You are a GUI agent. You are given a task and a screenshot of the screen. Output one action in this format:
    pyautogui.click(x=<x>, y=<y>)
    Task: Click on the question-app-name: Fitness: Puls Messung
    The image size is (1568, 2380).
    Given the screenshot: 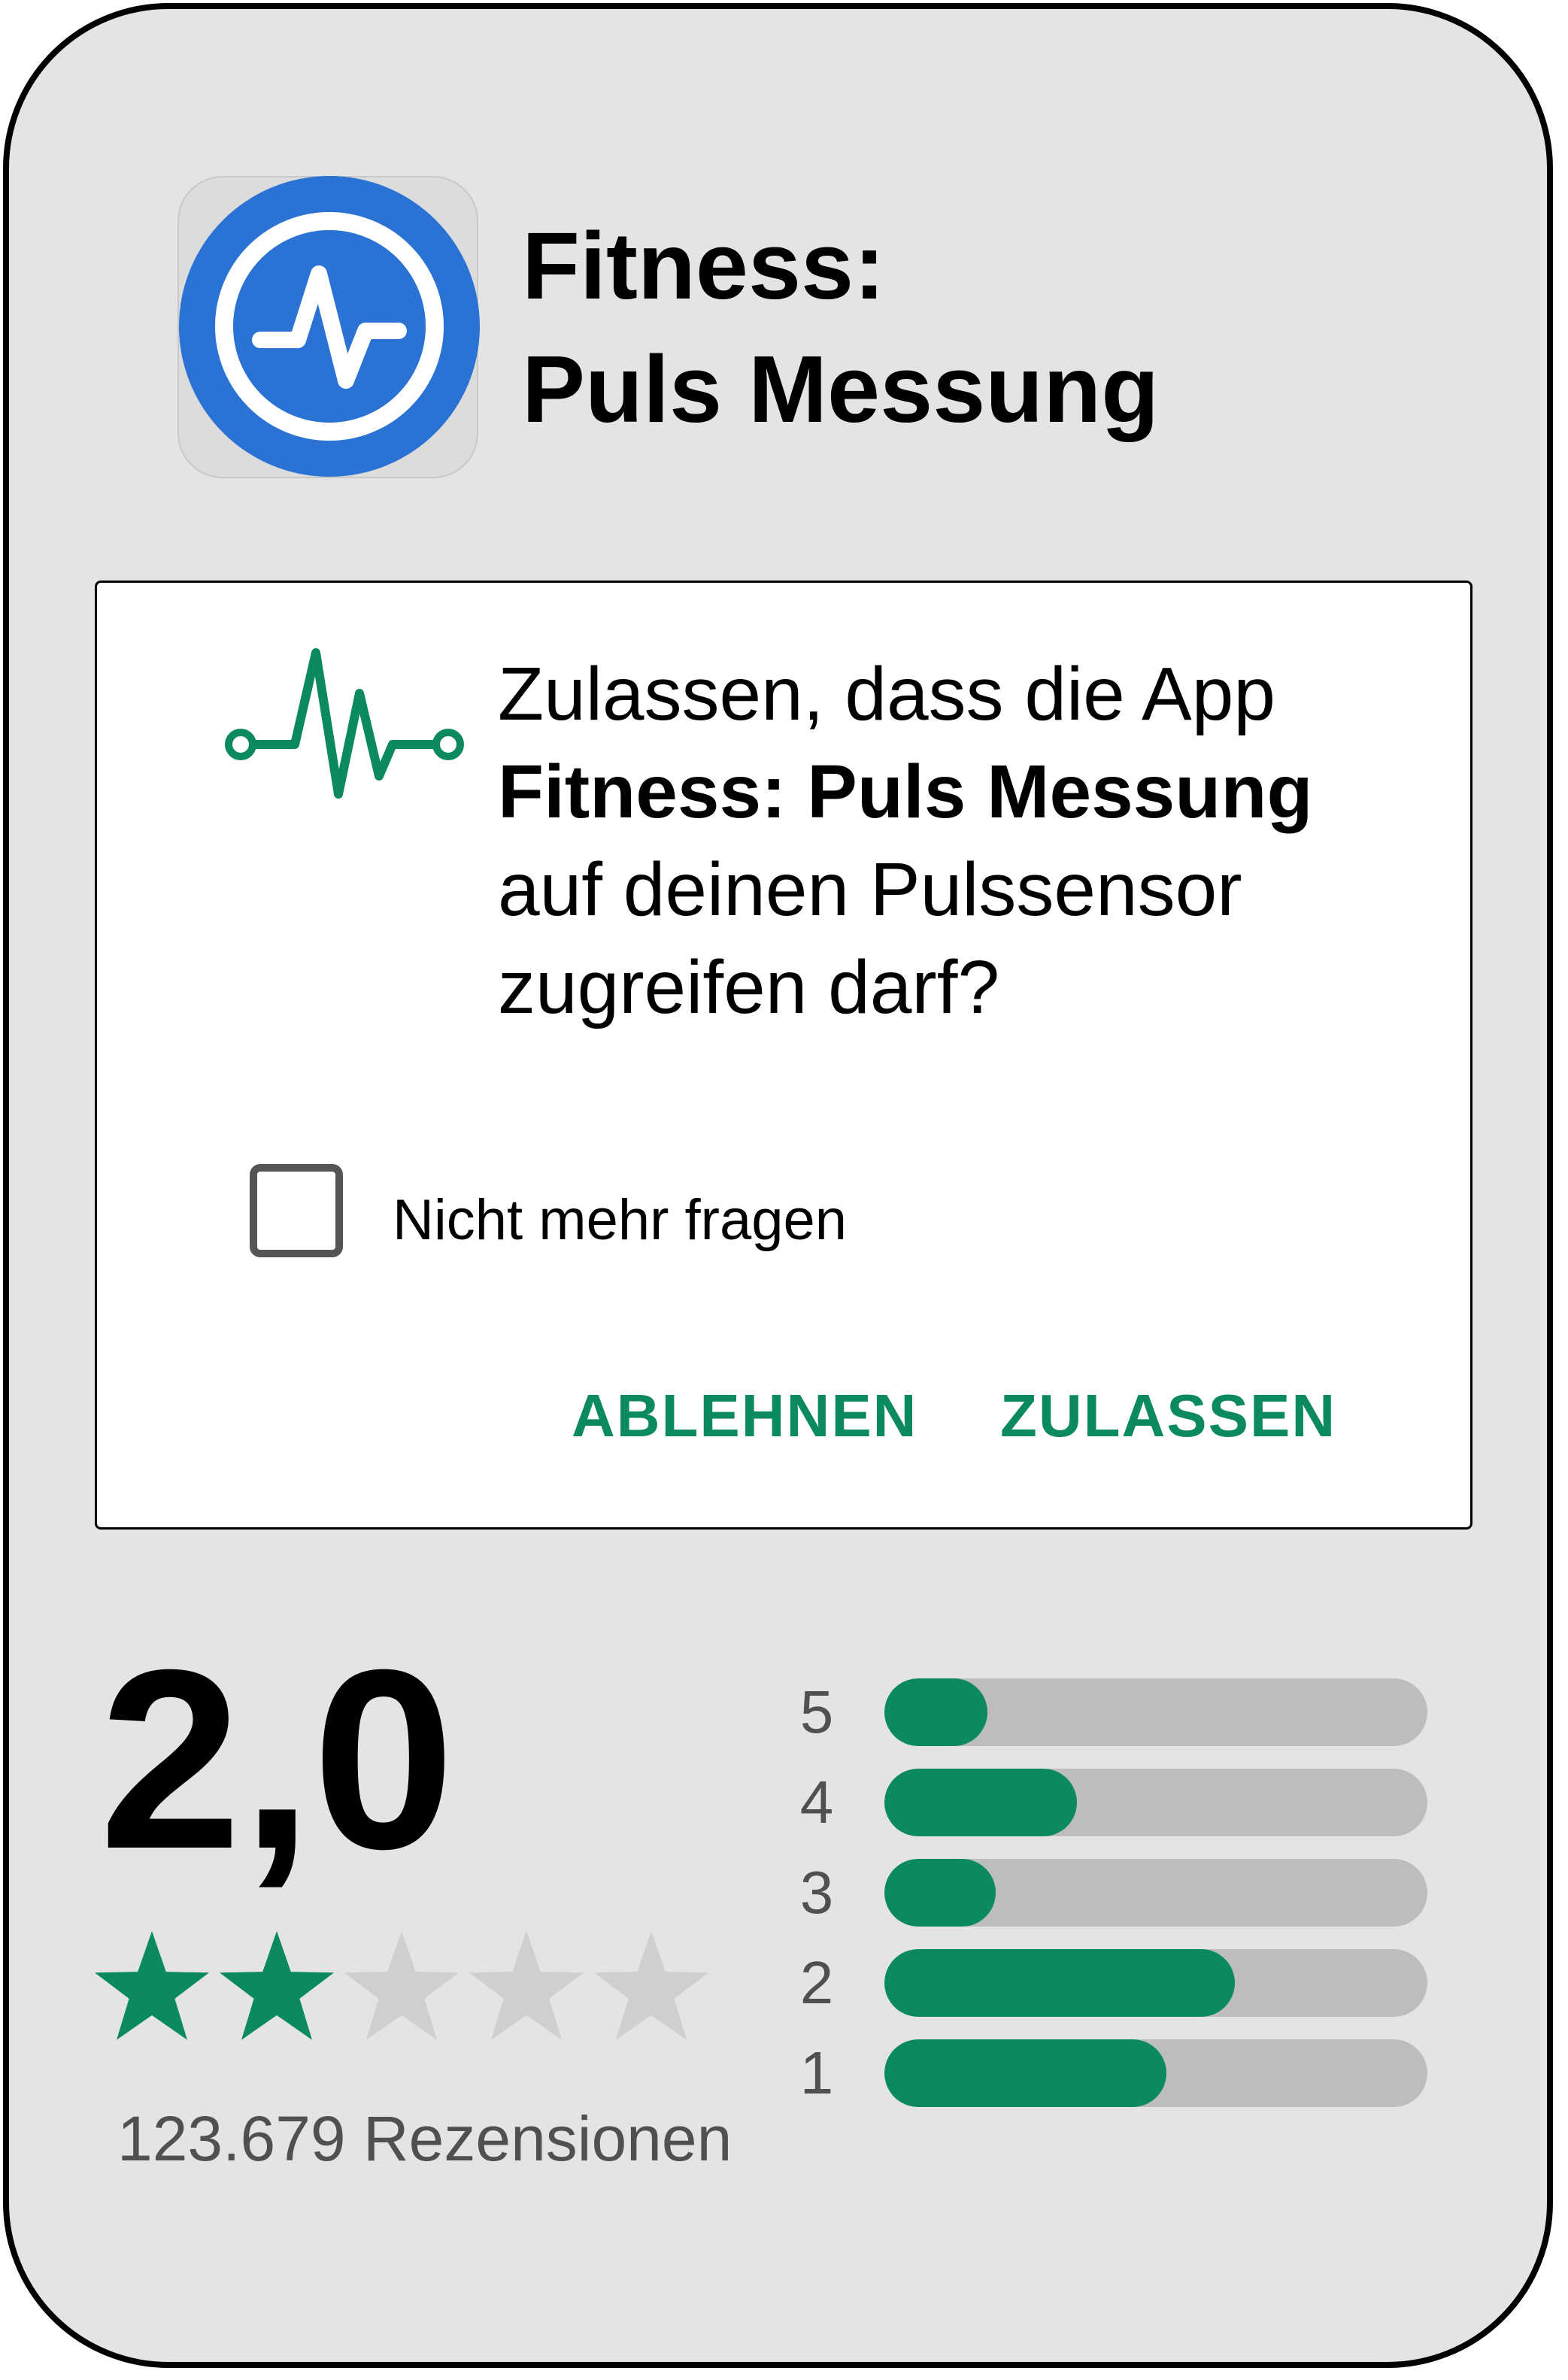 What is the action you would take?
    pyautogui.click(x=906, y=792)
    